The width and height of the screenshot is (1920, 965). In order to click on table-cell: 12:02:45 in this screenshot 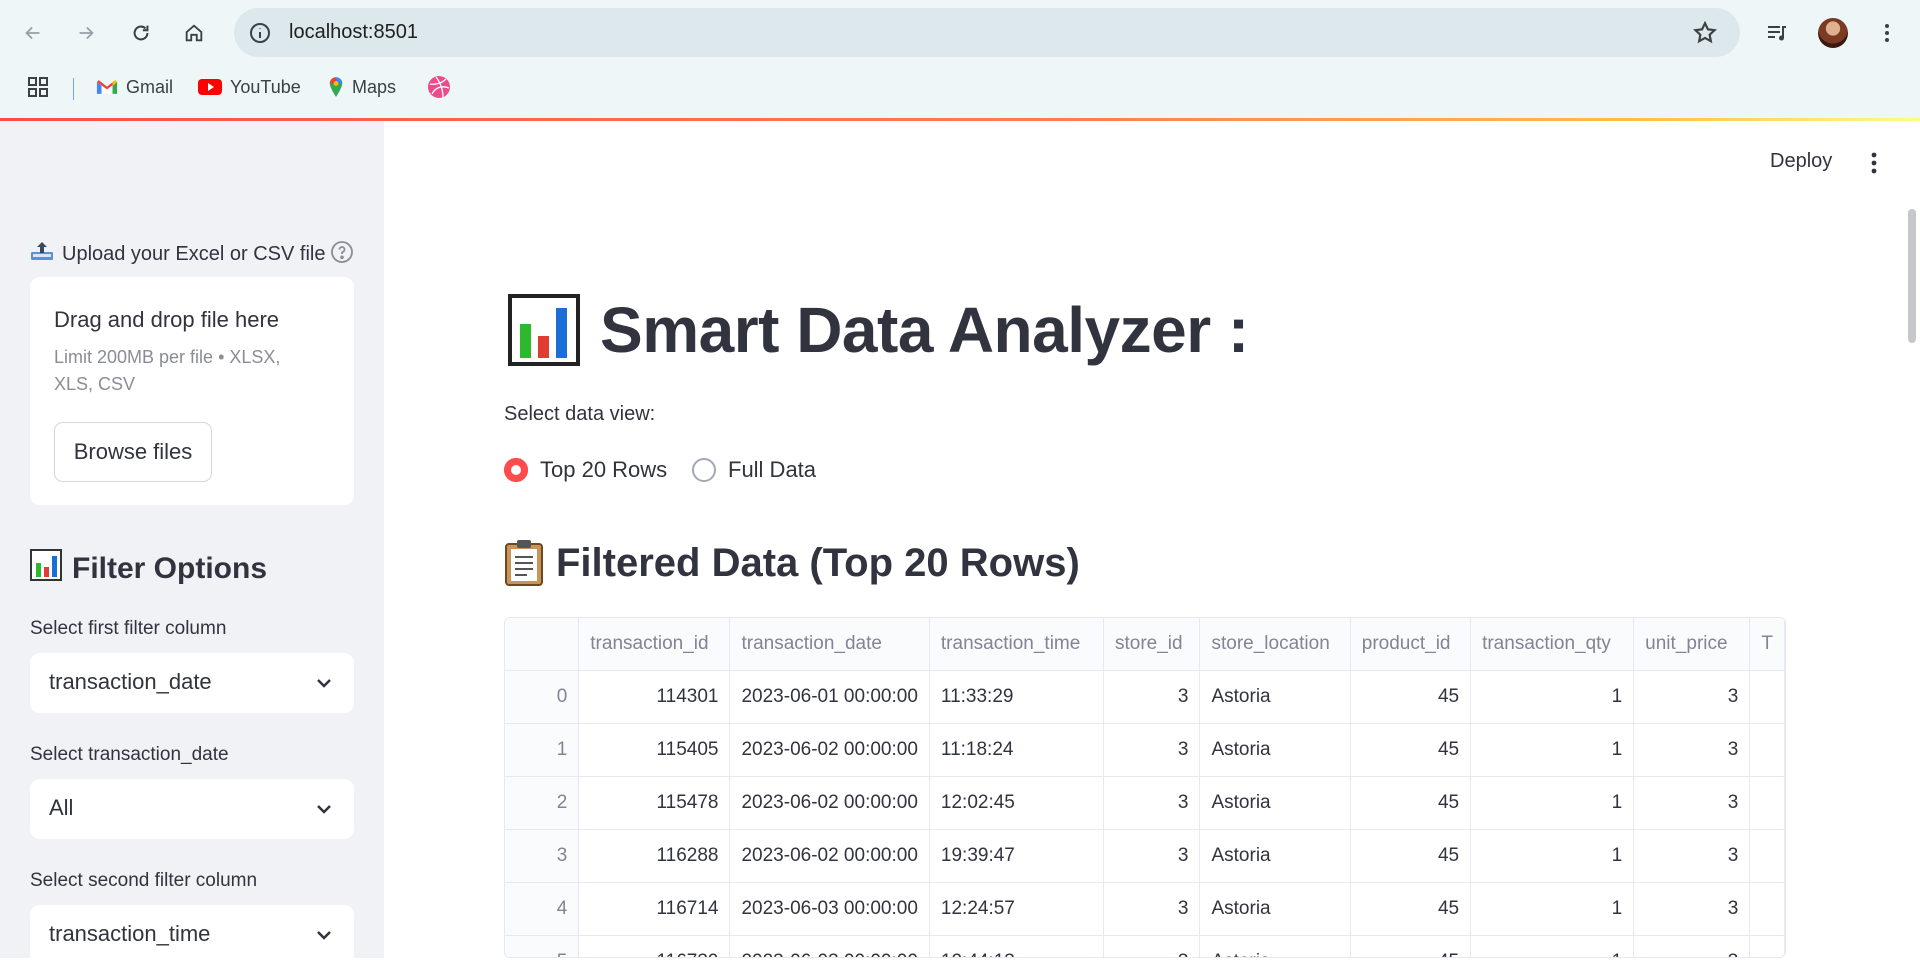, I will do `click(1016, 803)`.